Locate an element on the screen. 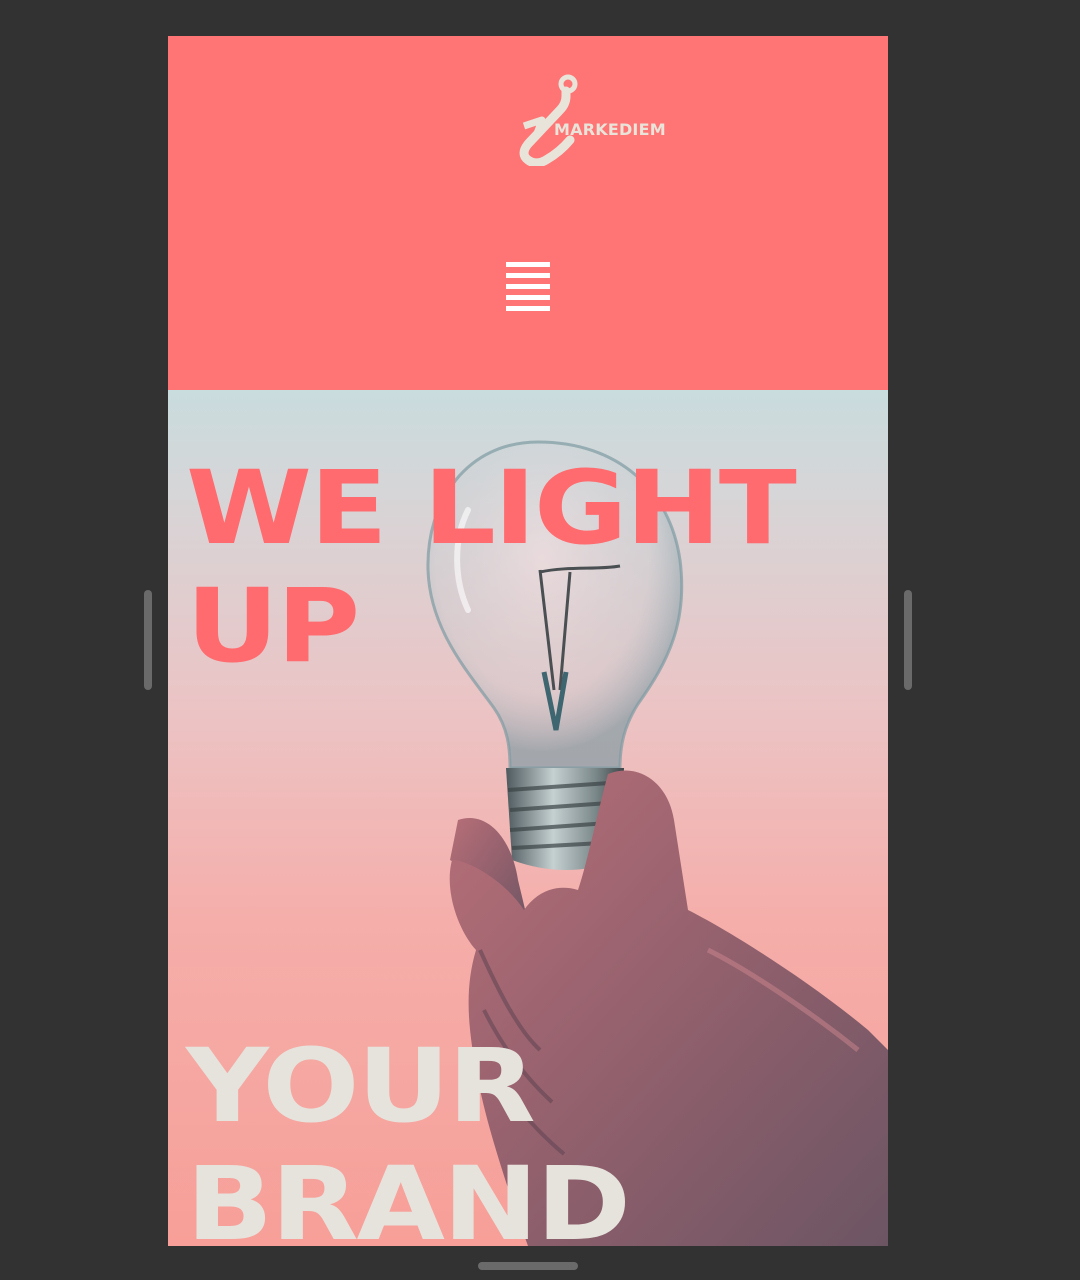 This screenshot has height=1280, width=1080. headline-bottom: YOUR BRAND is located at coordinates (408, 1137).